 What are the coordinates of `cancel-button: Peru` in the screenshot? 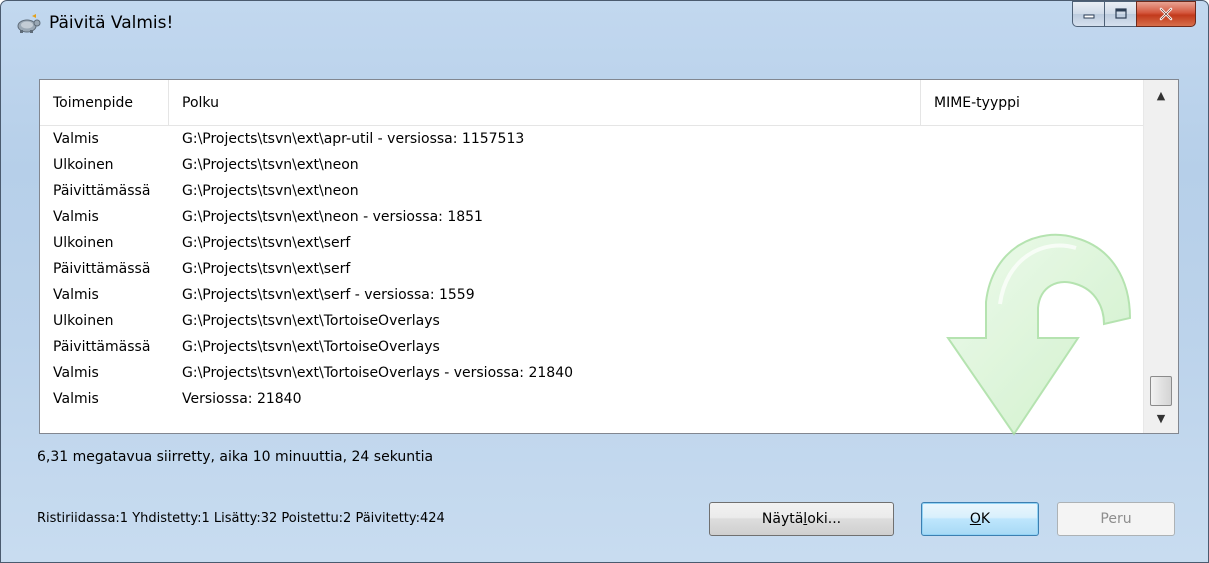 It's located at (1116, 519).